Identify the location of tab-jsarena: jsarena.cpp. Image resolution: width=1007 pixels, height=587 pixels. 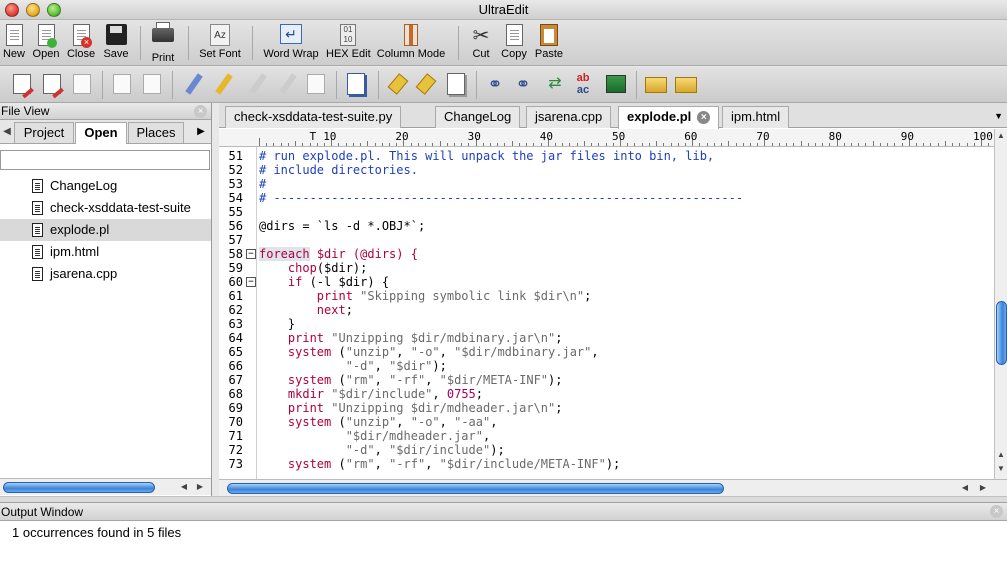
(569, 117).